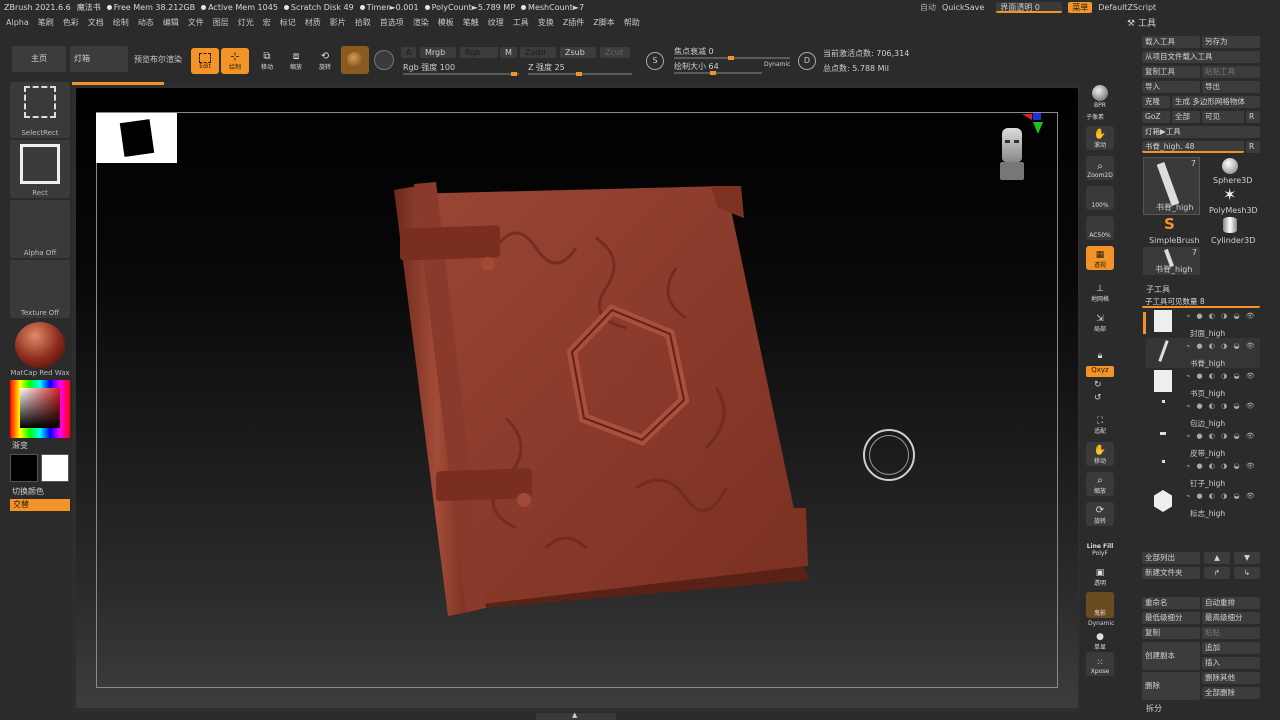  Describe the element at coordinates (121, 22) in the screenshot. I see `menu-item-draw: 绘制` at that location.